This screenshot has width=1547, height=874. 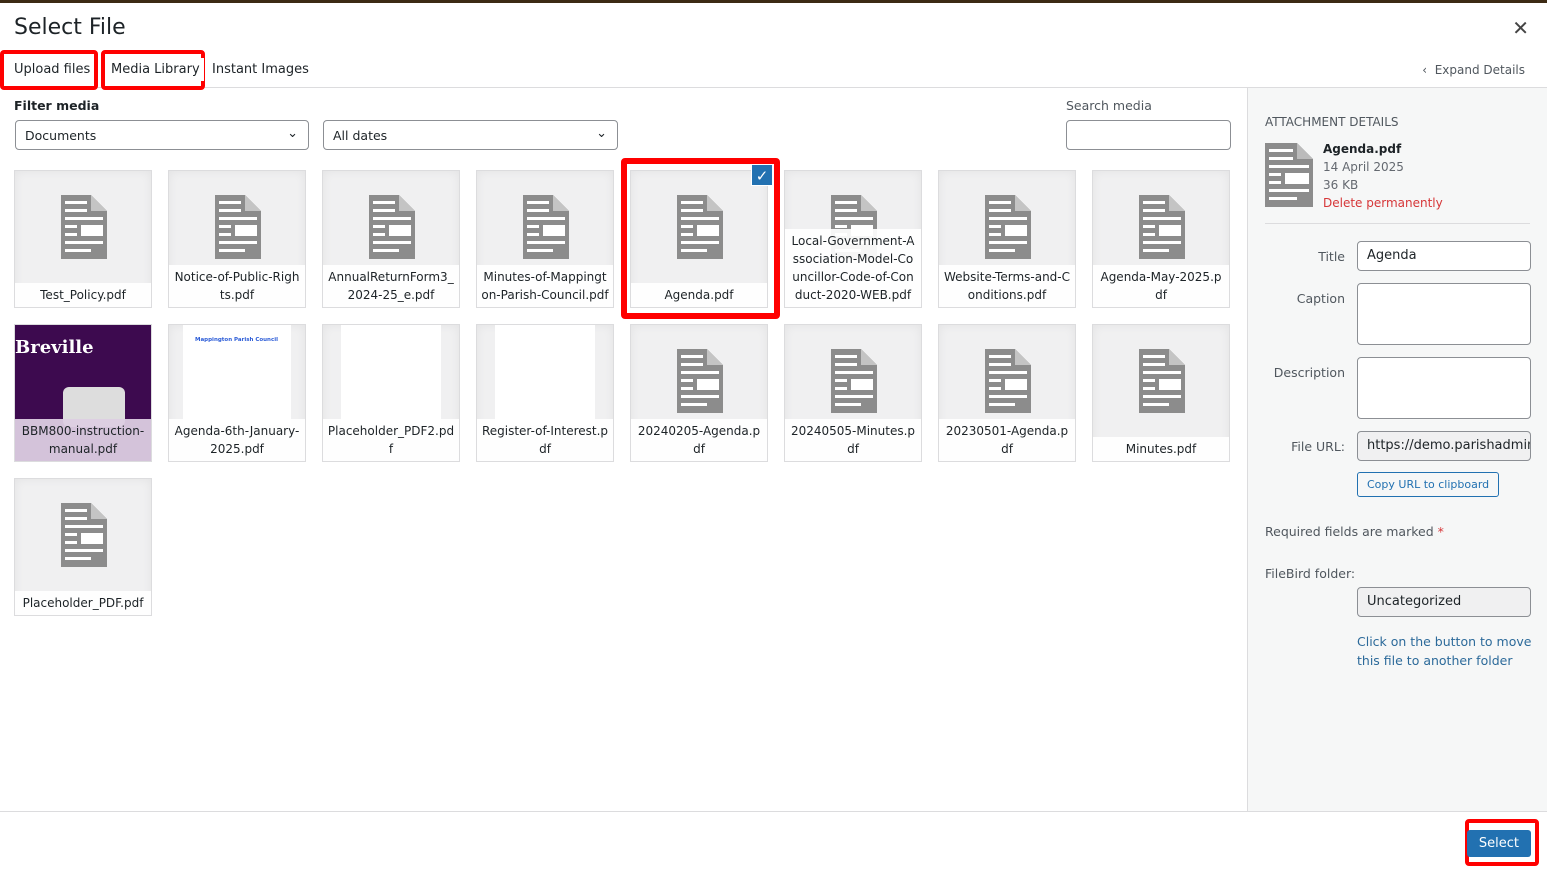 I want to click on media-item: 20240505-Minutes.pdf, so click(x=853, y=393).